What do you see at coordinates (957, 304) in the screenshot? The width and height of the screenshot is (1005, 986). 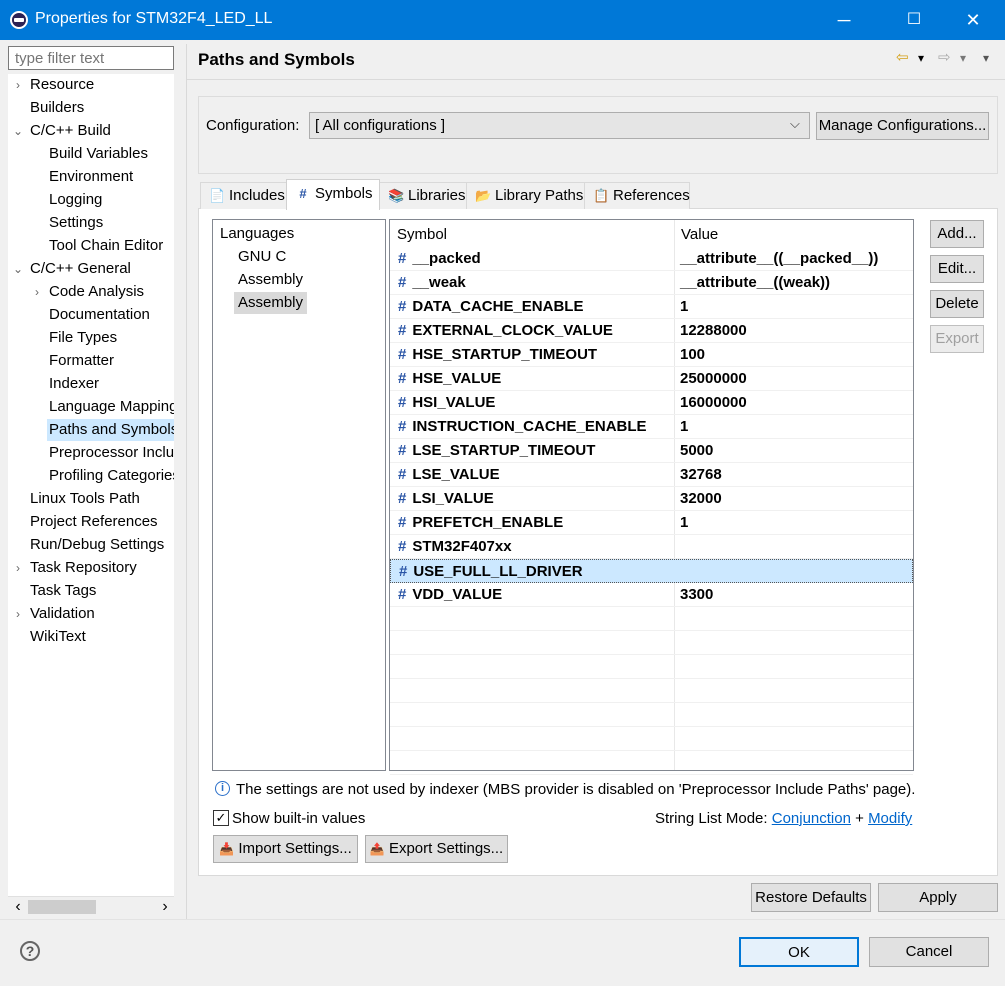 I see `delete-button: Delete` at bounding box center [957, 304].